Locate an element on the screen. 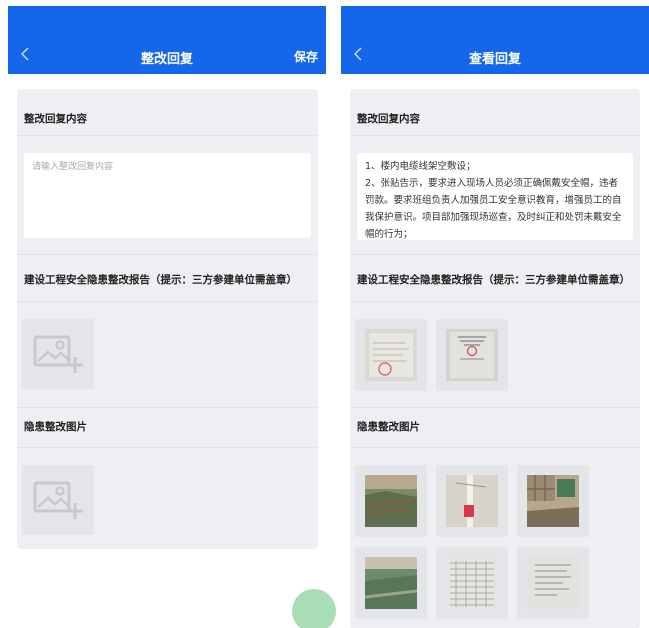  save-button: 保存 is located at coordinates (306, 56).